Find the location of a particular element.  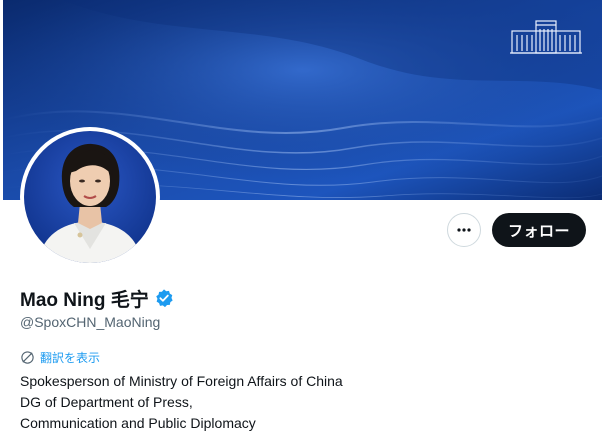

building-emblem-icon is located at coordinates (546, 37).